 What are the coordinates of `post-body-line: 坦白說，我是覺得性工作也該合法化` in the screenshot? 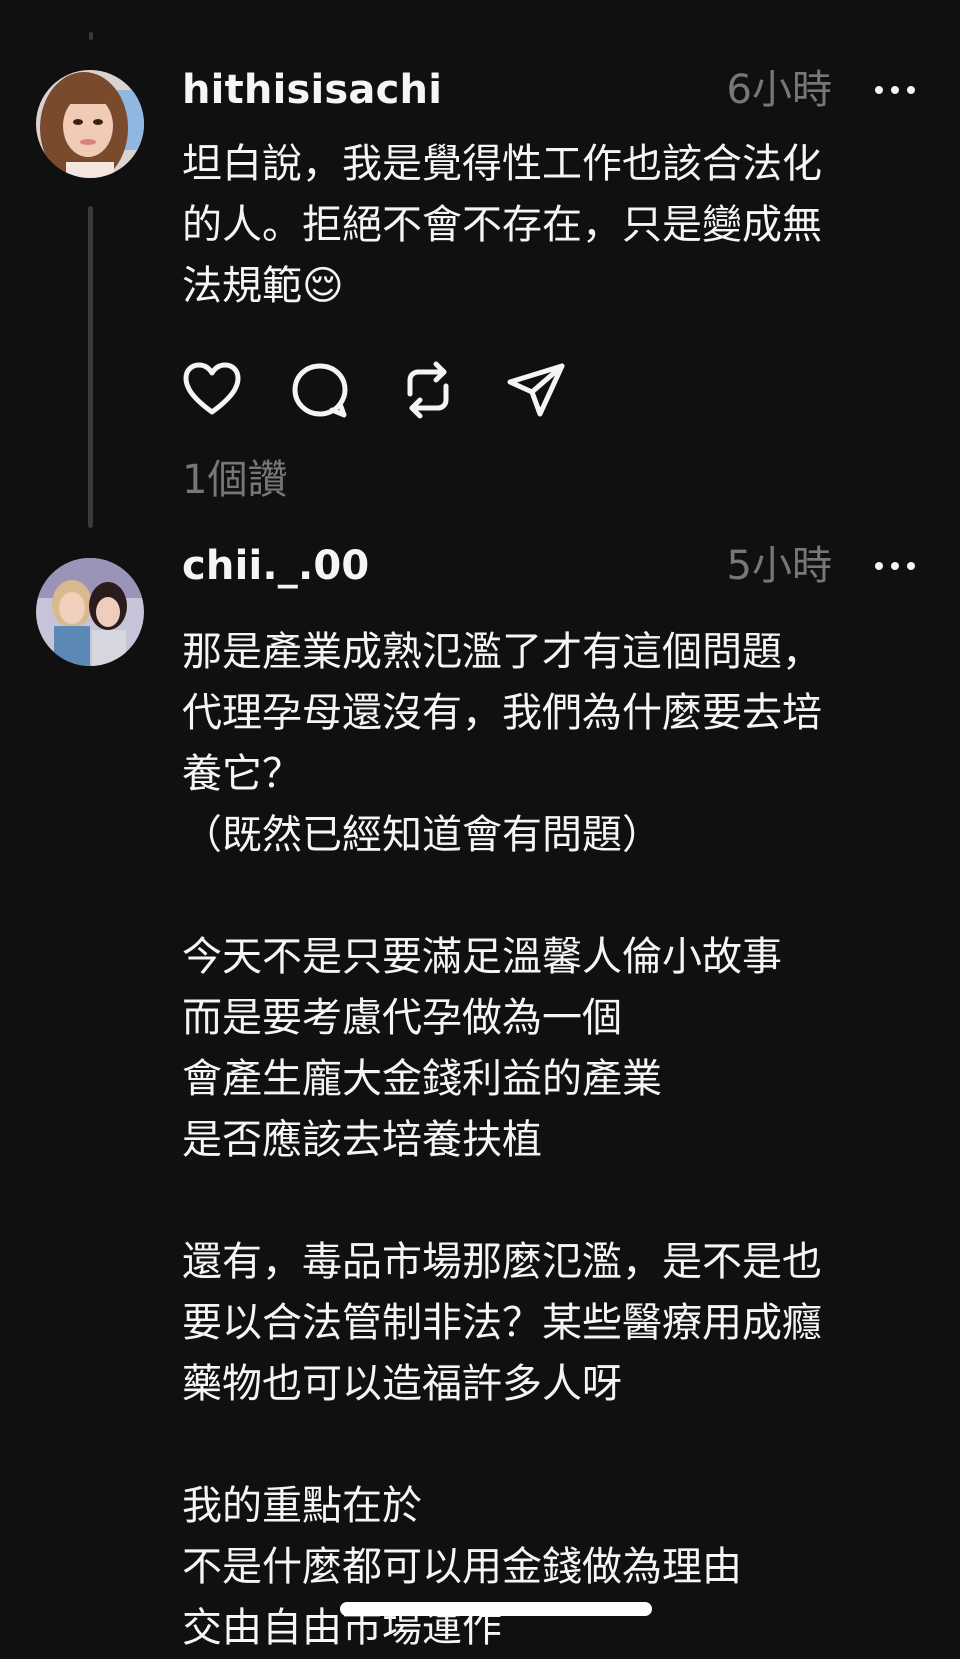 It's located at (502, 164).